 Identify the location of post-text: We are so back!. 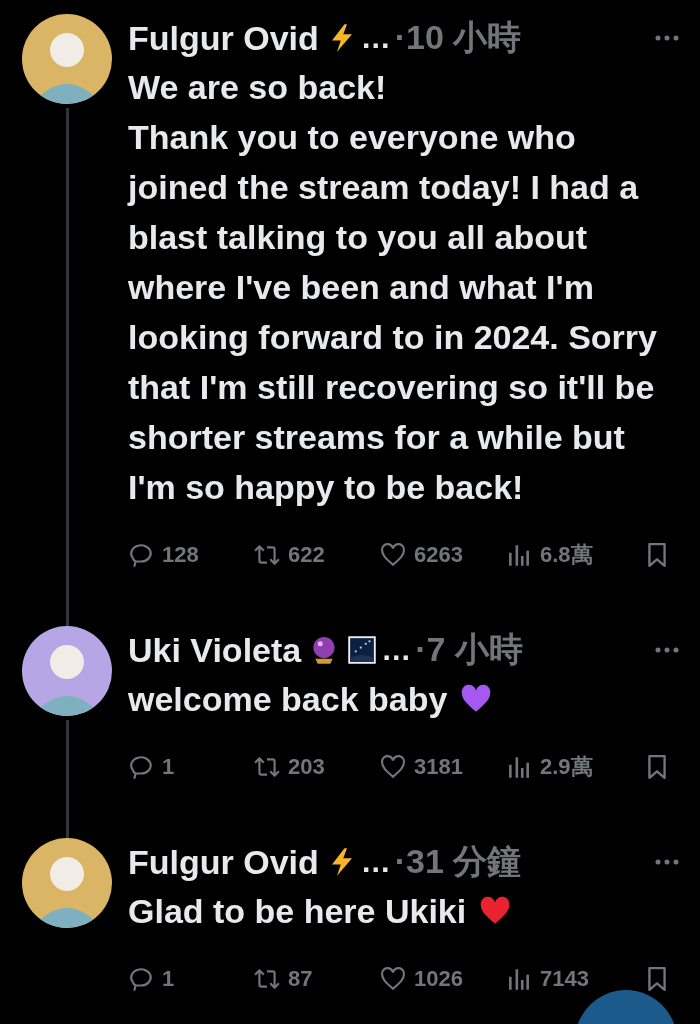
(258, 87).